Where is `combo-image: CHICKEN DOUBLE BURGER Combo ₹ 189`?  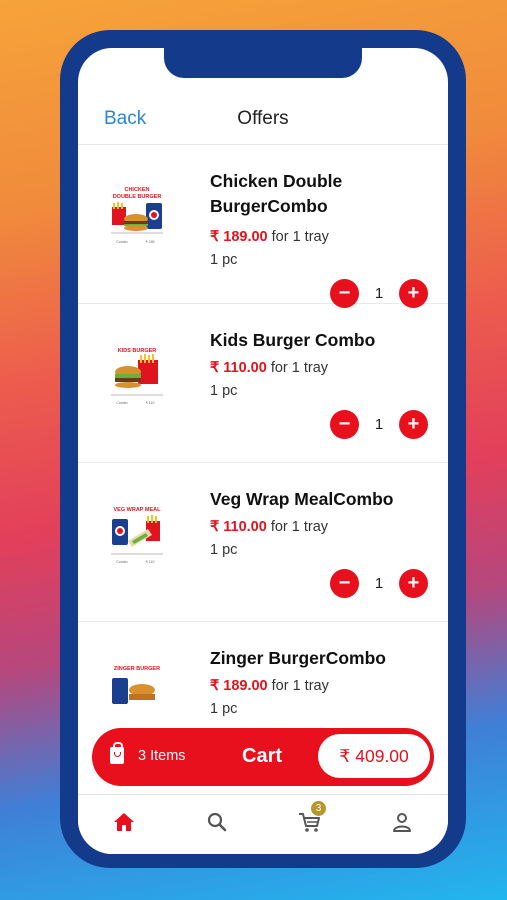 combo-image: CHICKEN DOUBLE BURGER Combo ₹ 189 is located at coordinates (137, 215).